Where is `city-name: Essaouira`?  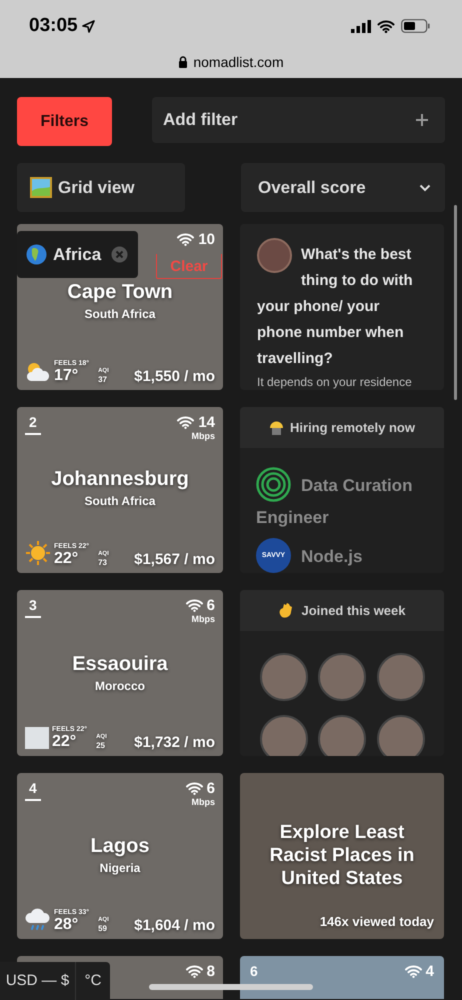
city-name: Essaouira is located at coordinates (120, 664).